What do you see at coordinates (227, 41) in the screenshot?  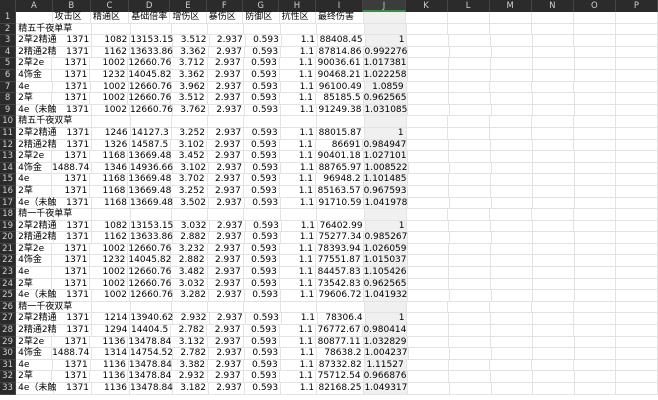 I see `cell-f3: 2.937` at bounding box center [227, 41].